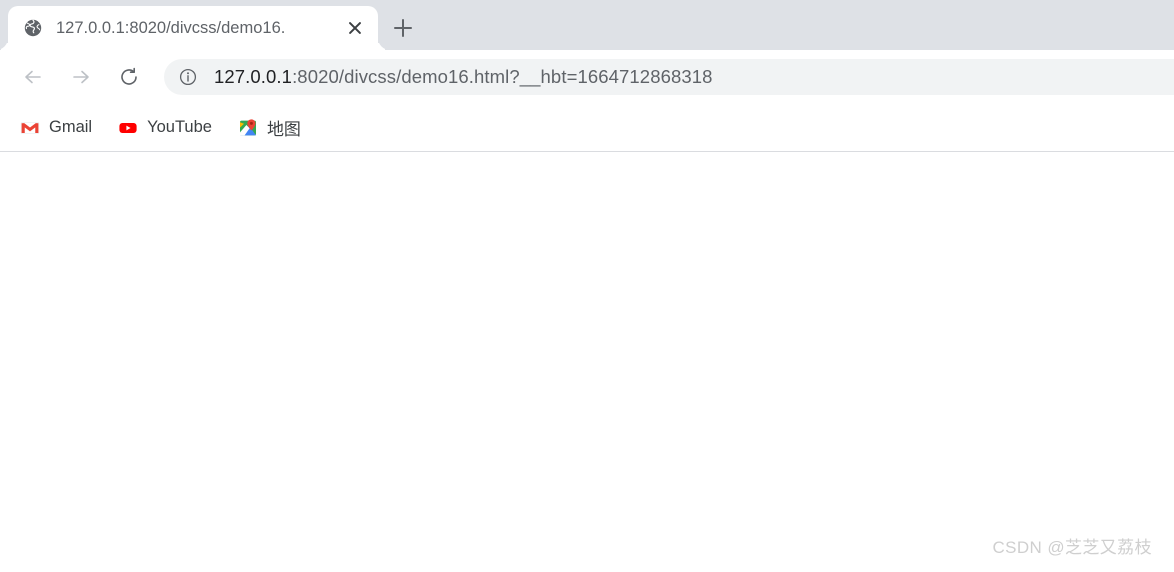  I want to click on bookmarks-bar: Gmail YouTube 地图, so click(587, 128).